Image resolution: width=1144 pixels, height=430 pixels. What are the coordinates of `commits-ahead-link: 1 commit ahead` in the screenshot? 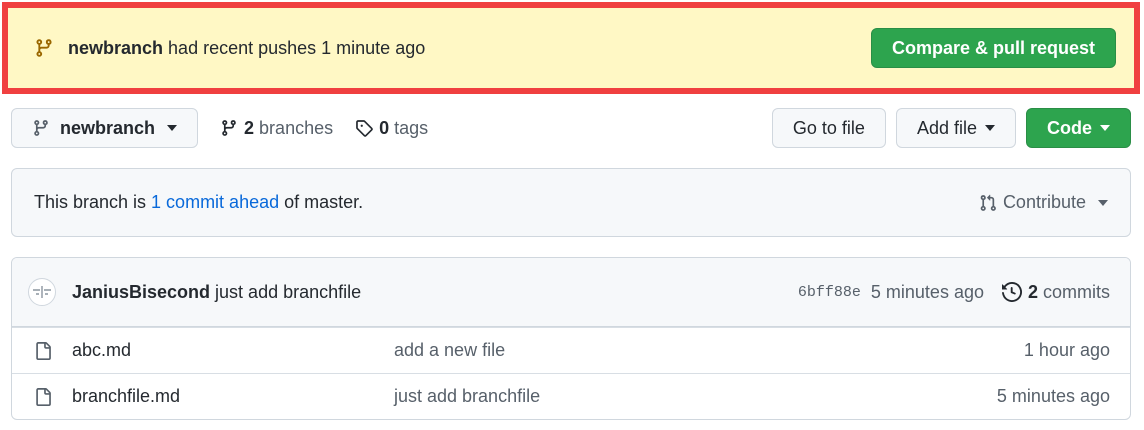 It's located at (215, 202).